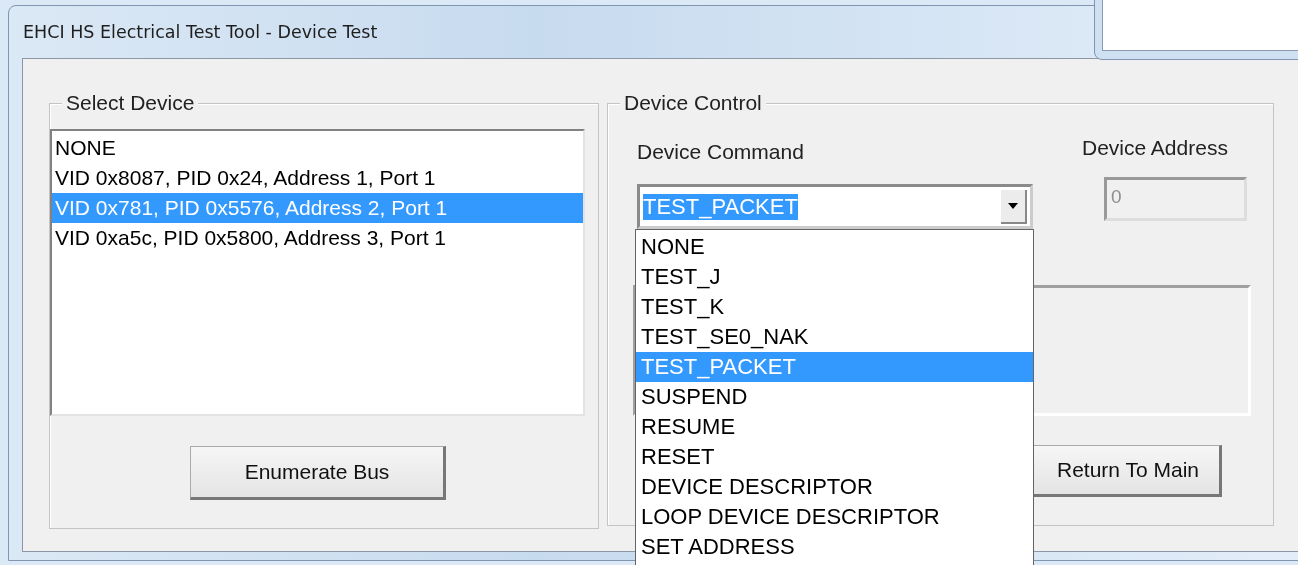 Image resolution: width=1298 pixels, height=565 pixels. What do you see at coordinates (317, 238) in the screenshot?
I see `device-item: VID 0xa5c, PID 0x5800, Address 3, Port 1` at bounding box center [317, 238].